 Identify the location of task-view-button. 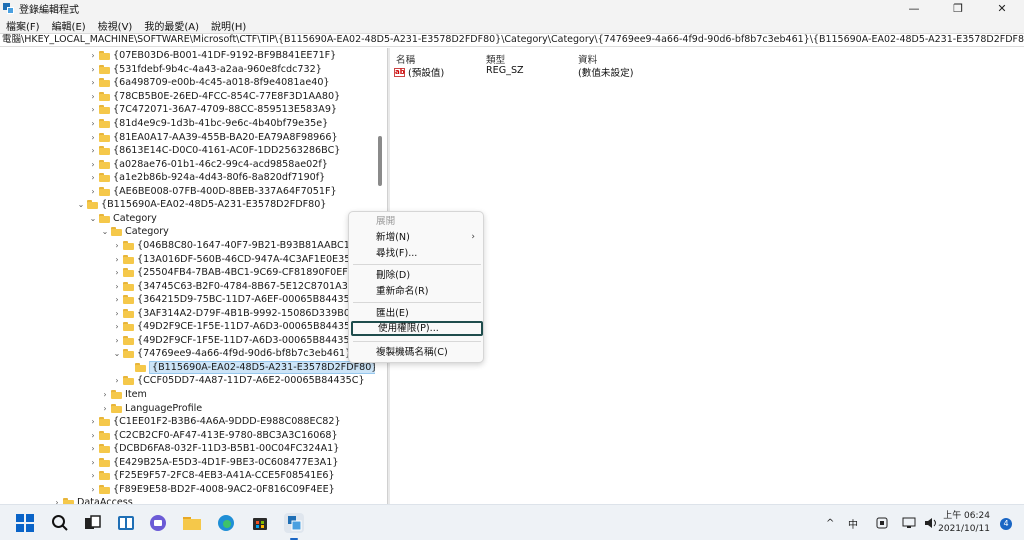
(92, 523).